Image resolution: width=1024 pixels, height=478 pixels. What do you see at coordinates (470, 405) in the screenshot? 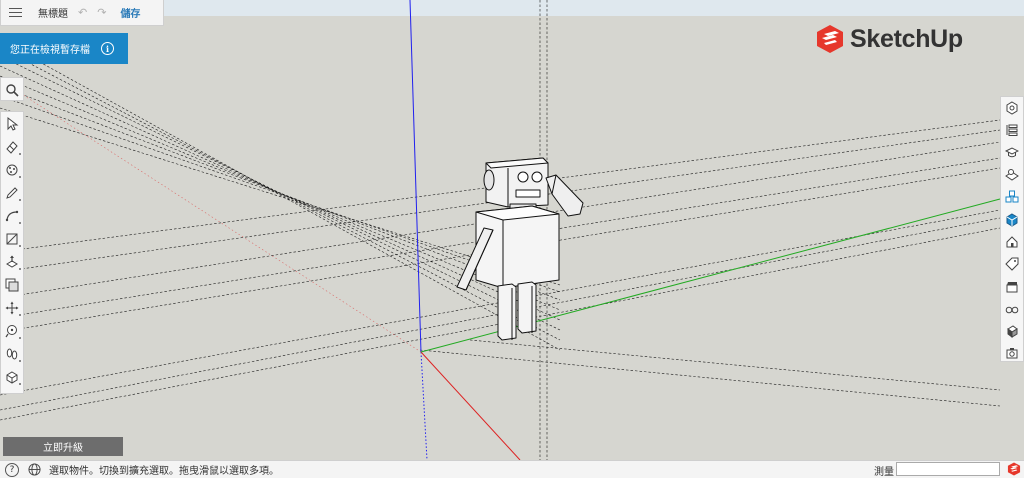
I see `red-axis` at bounding box center [470, 405].